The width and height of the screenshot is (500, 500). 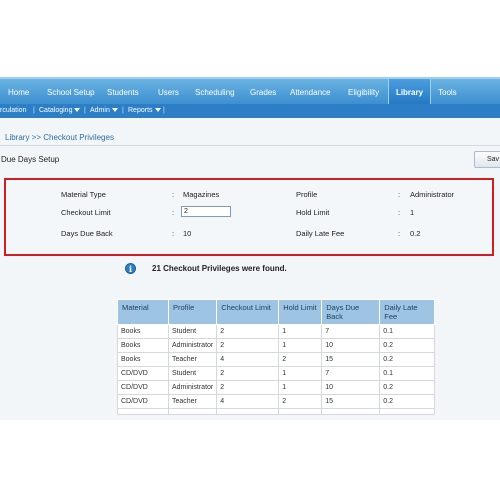 I want to click on profile-value: Administrator, so click(x=432, y=194).